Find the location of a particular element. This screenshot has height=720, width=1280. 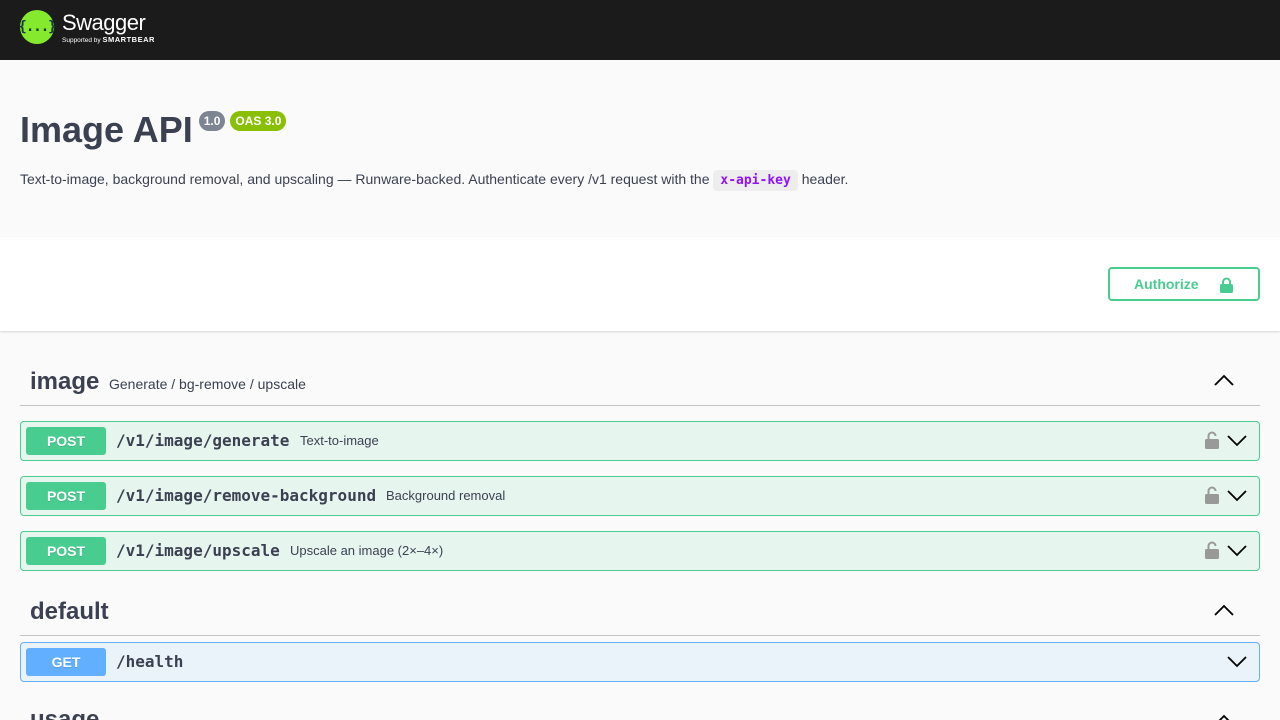

operation-post-generate: POST /v1/image/generate Text-to-image is located at coordinates (640, 441).